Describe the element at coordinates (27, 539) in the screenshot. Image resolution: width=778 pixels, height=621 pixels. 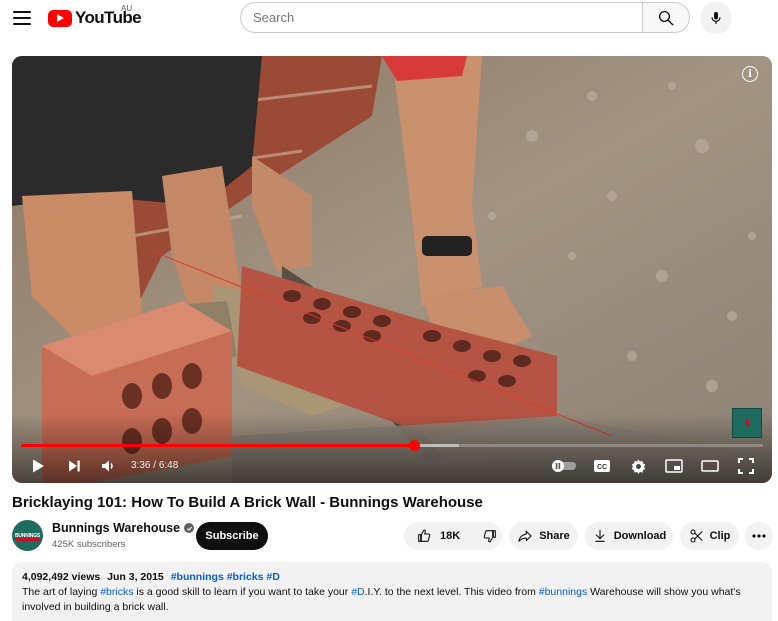
I see `avatar-stripe` at that location.